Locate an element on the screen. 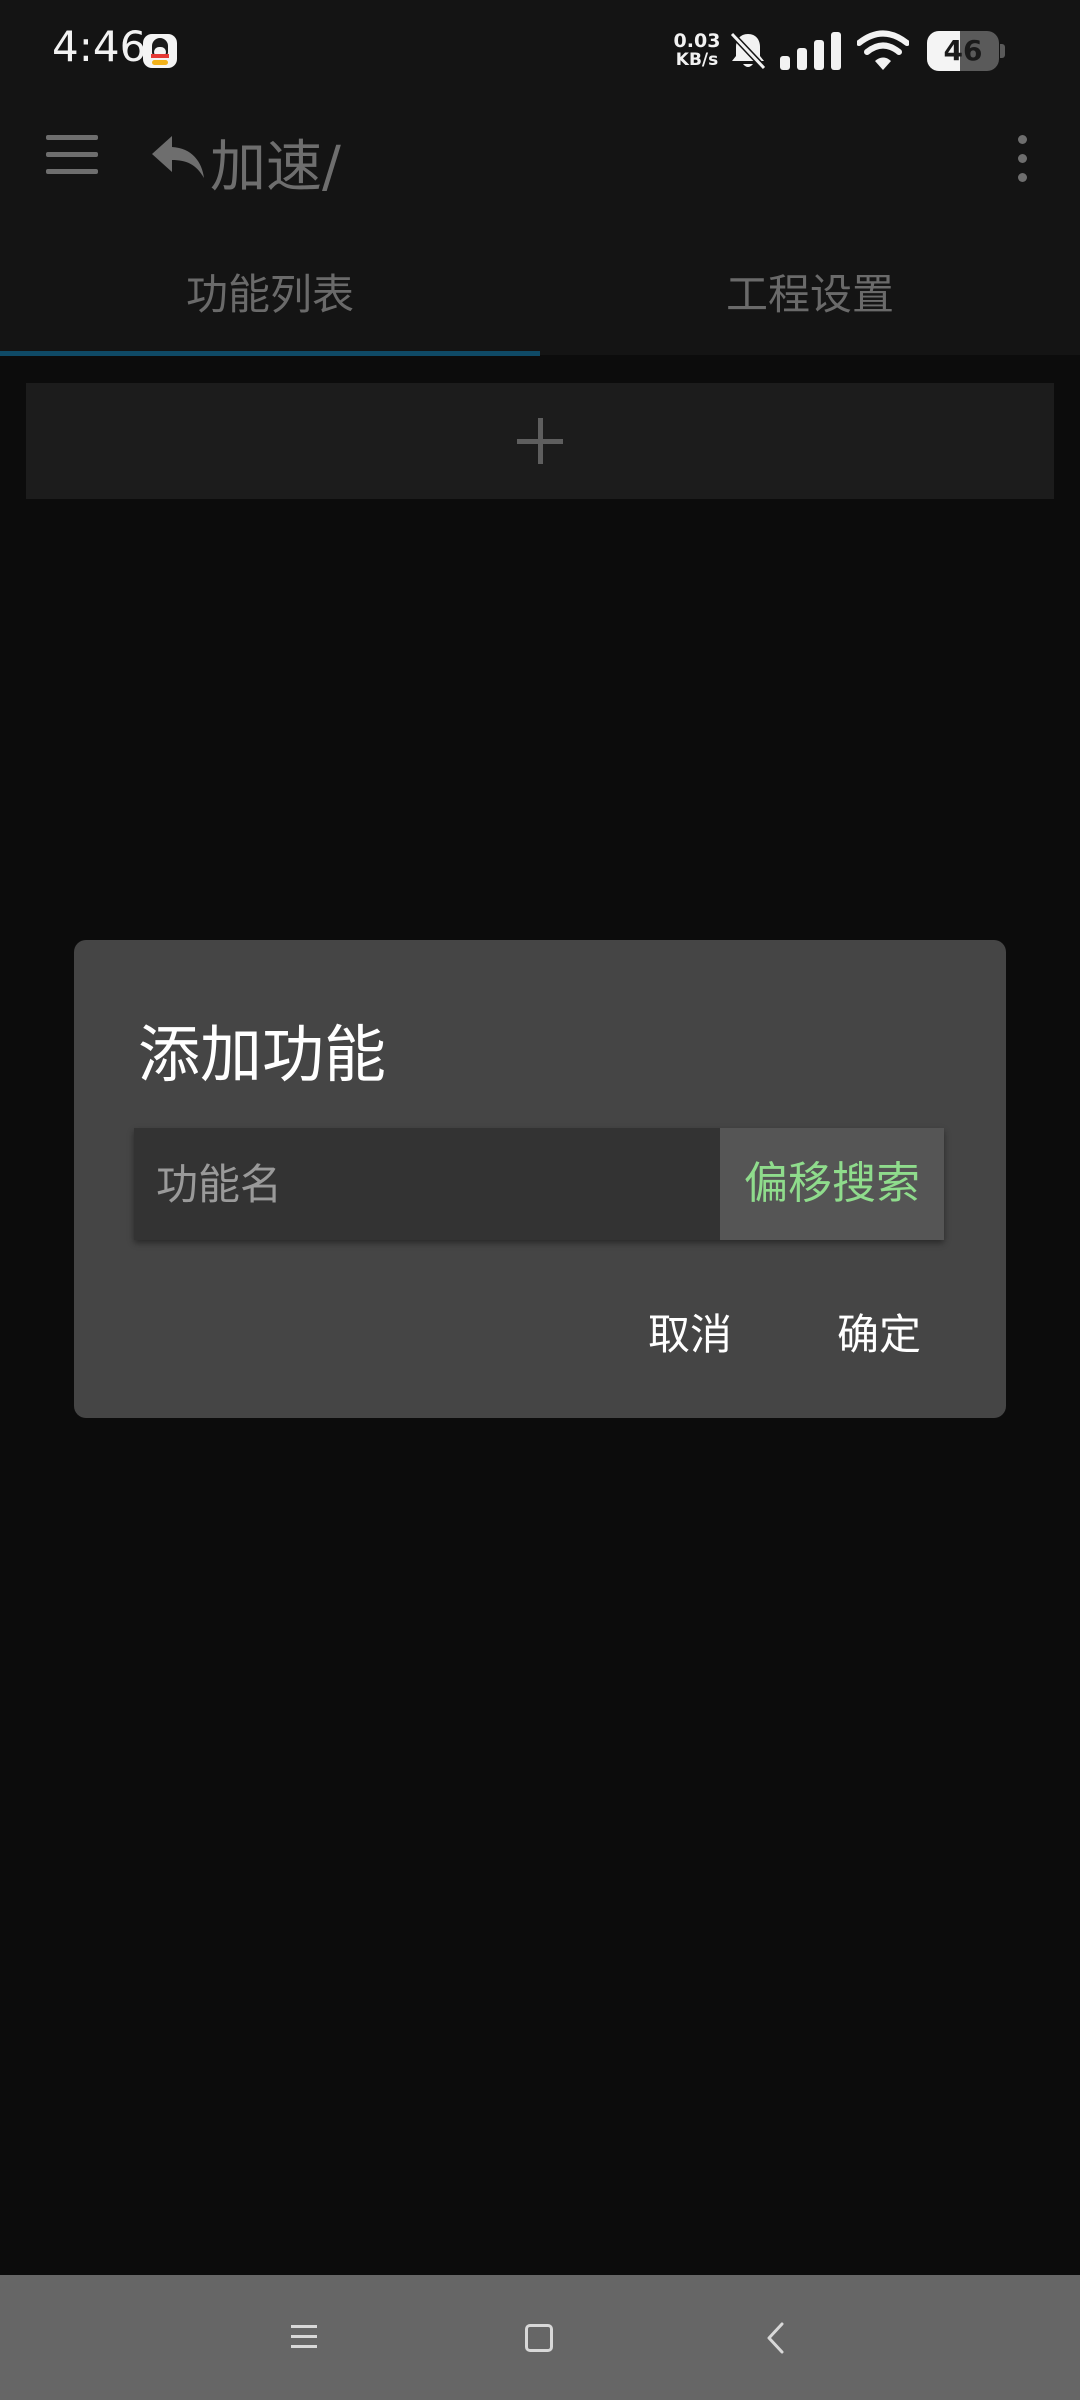  status-time: 4:46 is located at coordinates (99, 46).